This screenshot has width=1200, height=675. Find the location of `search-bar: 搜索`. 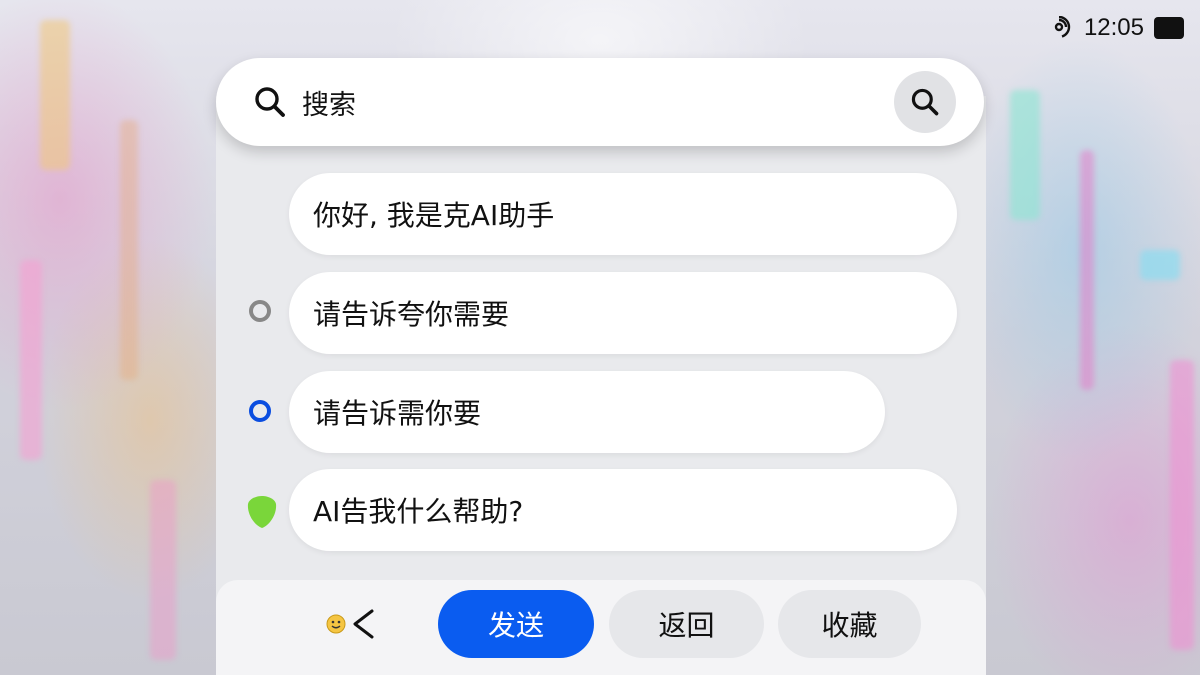

search-bar: 搜索 is located at coordinates (600, 102).